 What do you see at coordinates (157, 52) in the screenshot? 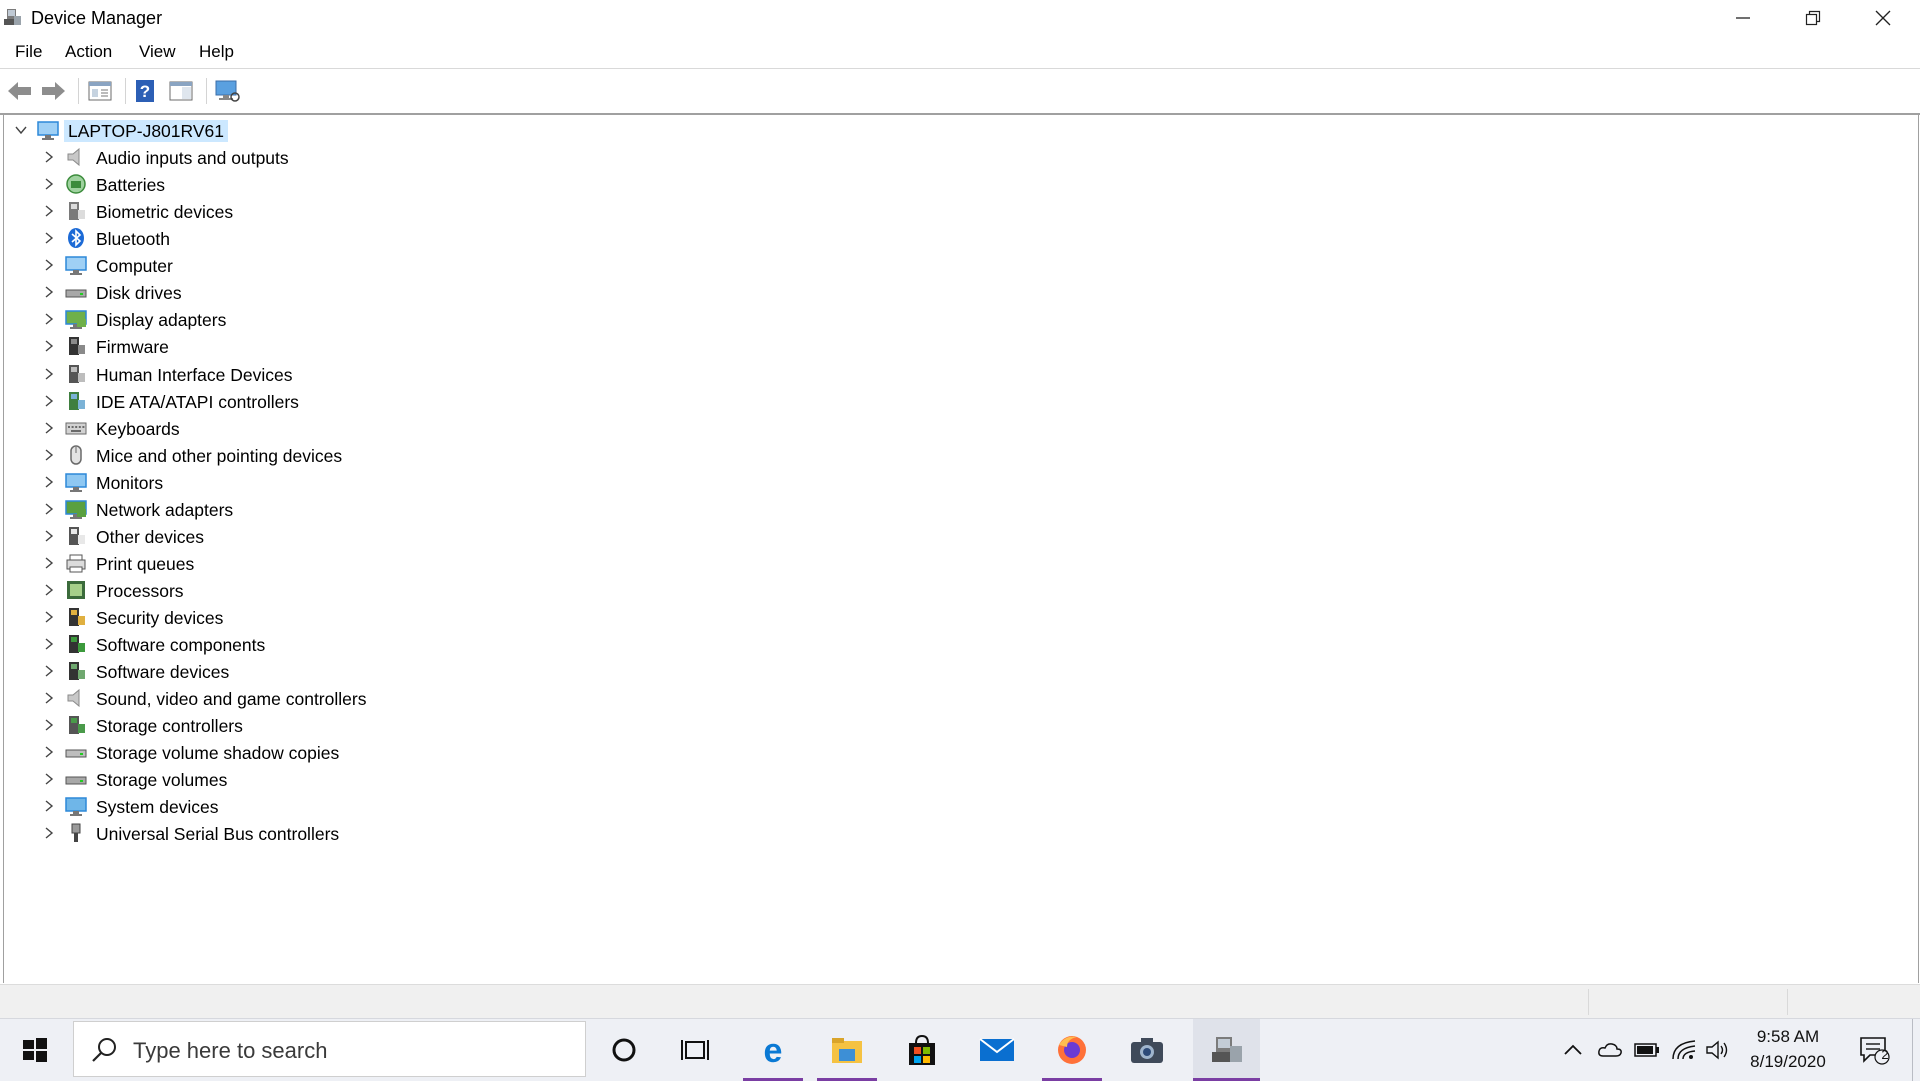
I see `menu-view: View` at bounding box center [157, 52].